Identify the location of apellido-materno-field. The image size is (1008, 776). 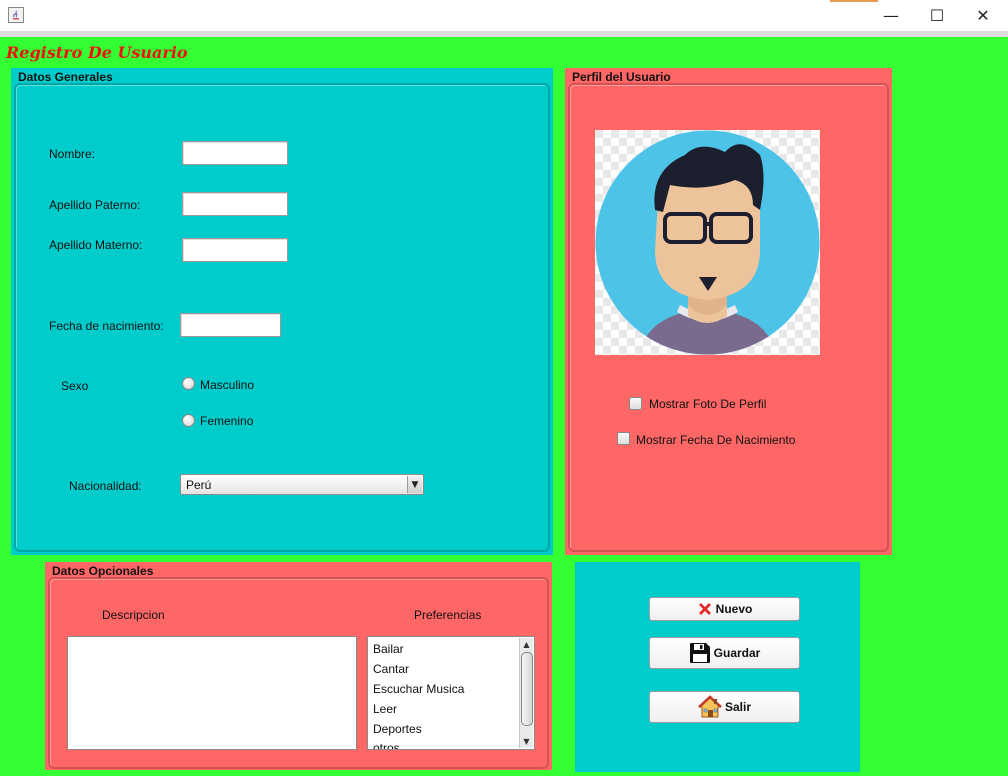
(235, 250).